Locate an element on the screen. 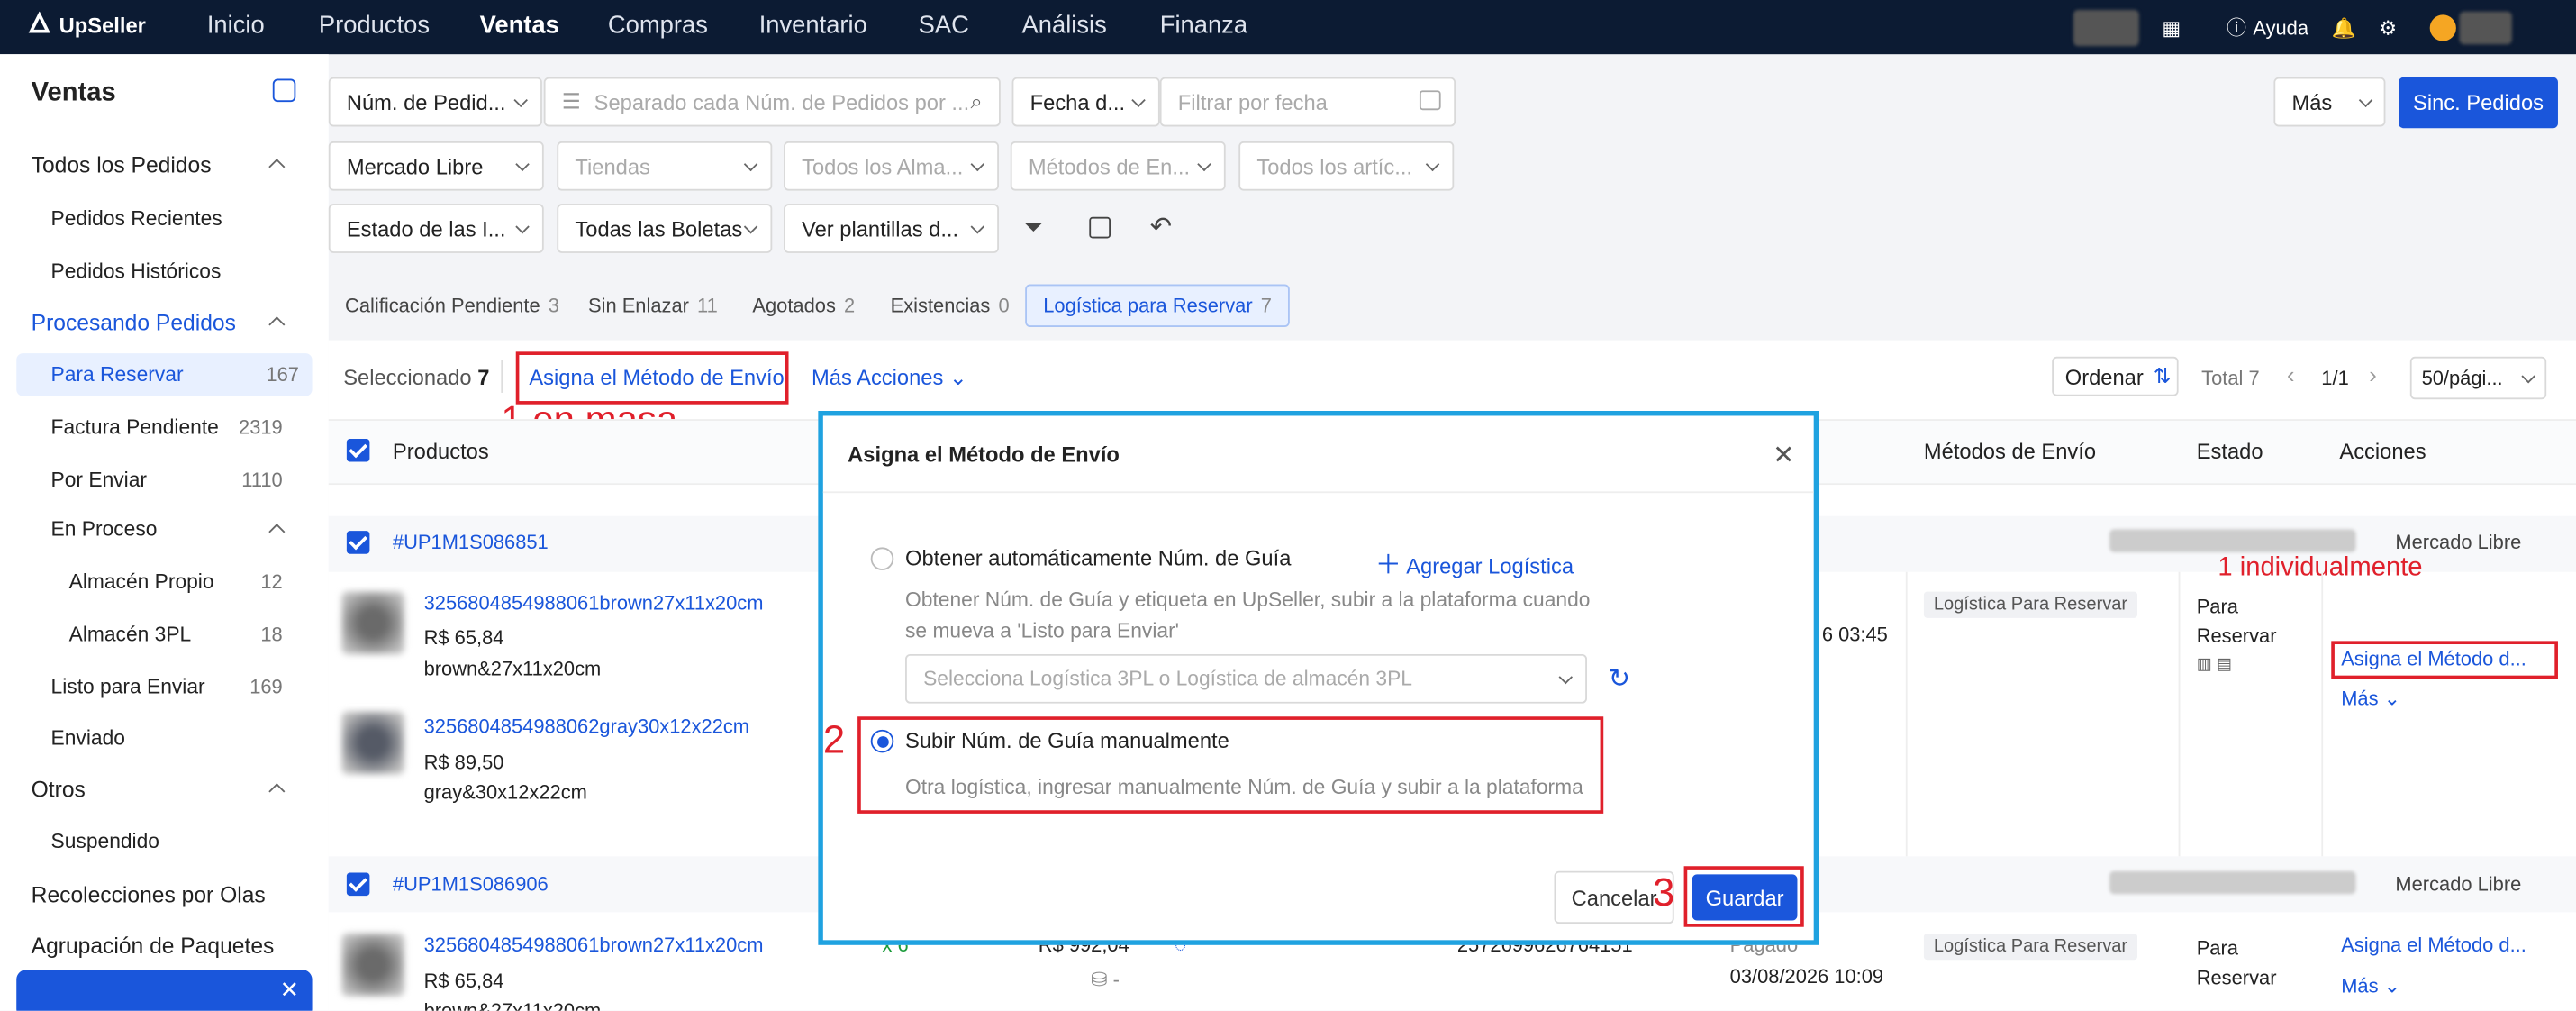 This screenshot has width=2576, height=1011. sidebar-item: Pedidos Históricos is located at coordinates (173, 271).